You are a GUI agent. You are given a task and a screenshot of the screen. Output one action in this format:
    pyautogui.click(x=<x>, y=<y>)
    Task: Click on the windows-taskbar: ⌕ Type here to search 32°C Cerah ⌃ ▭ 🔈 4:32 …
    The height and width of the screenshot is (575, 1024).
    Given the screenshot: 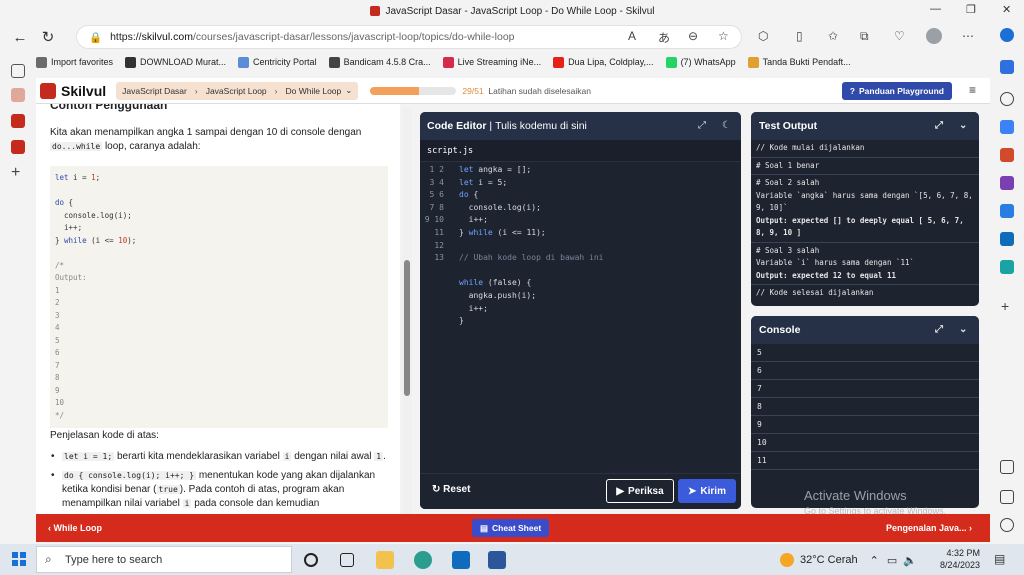 What is the action you would take?
    pyautogui.click(x=512, y=559)
    